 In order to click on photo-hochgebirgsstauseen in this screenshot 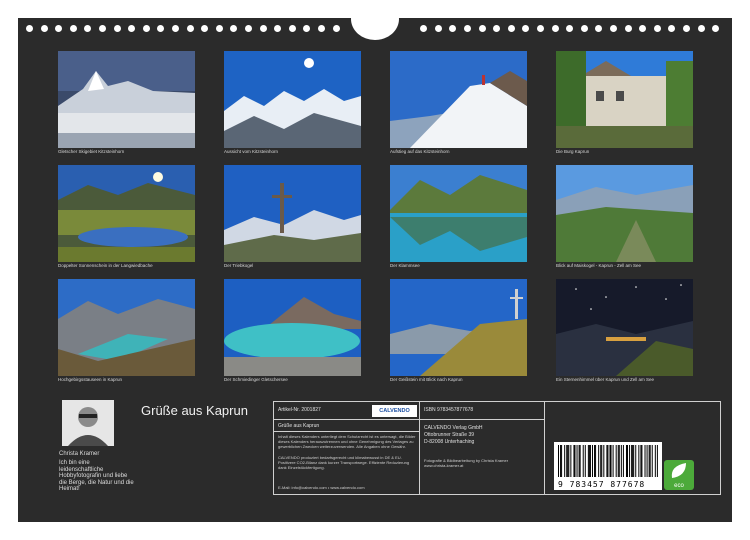, I will do `click(126, 327)`.